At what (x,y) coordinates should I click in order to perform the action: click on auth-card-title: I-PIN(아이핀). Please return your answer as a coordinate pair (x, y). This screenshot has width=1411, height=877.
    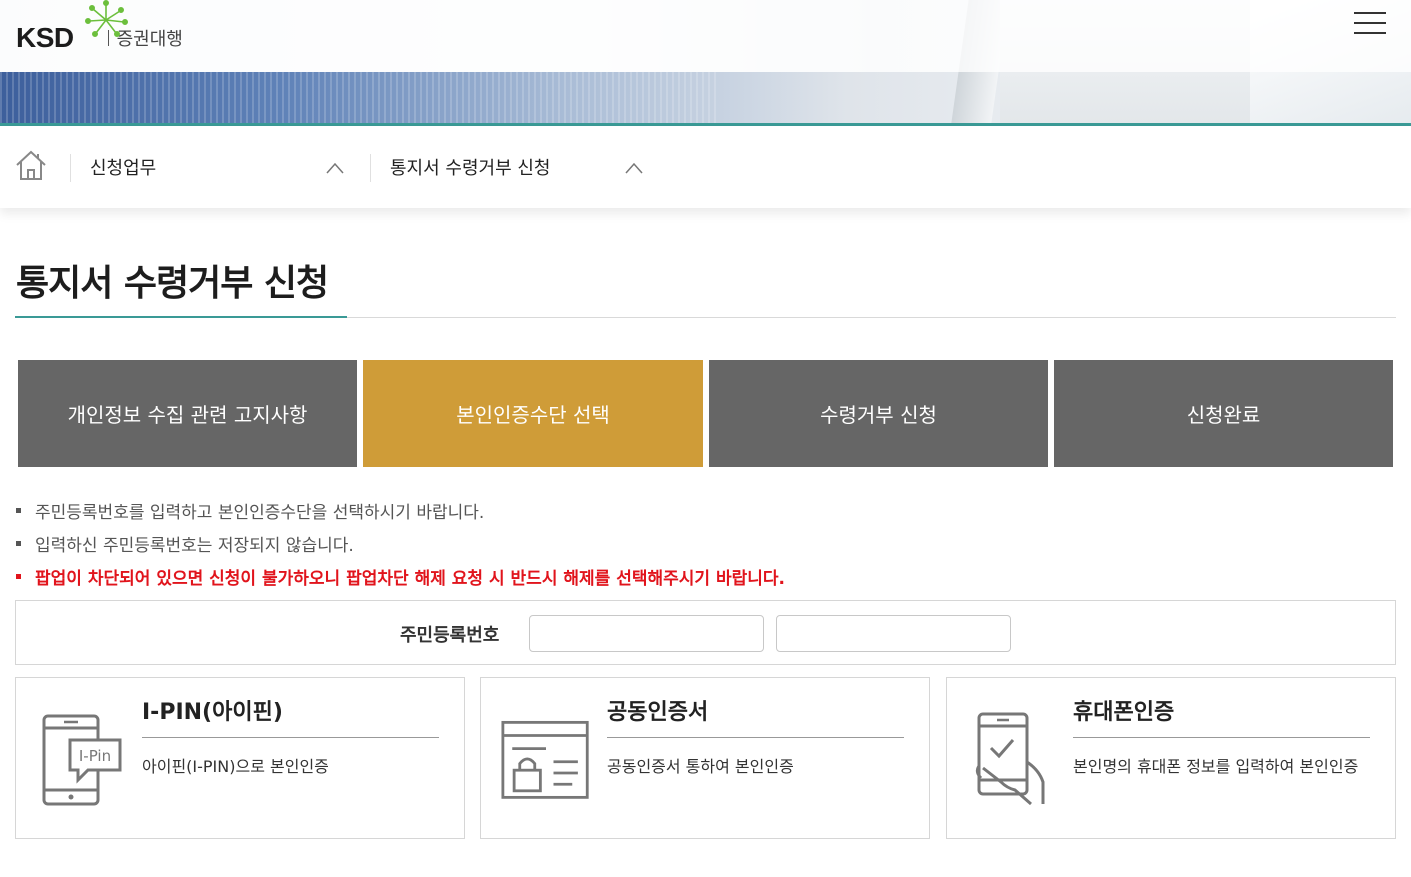
    Looking at the image, I should click on (212, 712).